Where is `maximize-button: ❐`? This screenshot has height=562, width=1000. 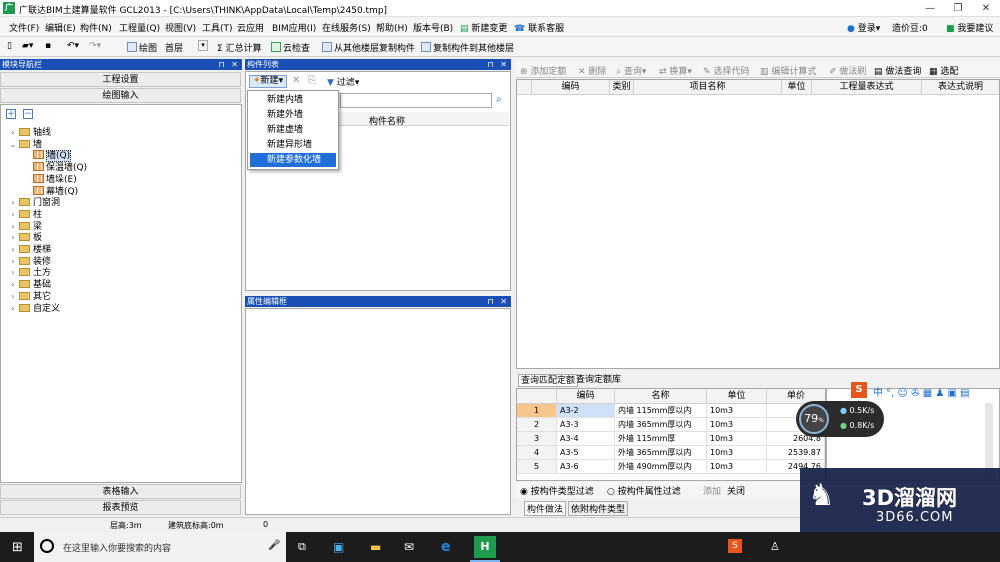
maximize-button: ❐ is located at coordinates (958, 8).